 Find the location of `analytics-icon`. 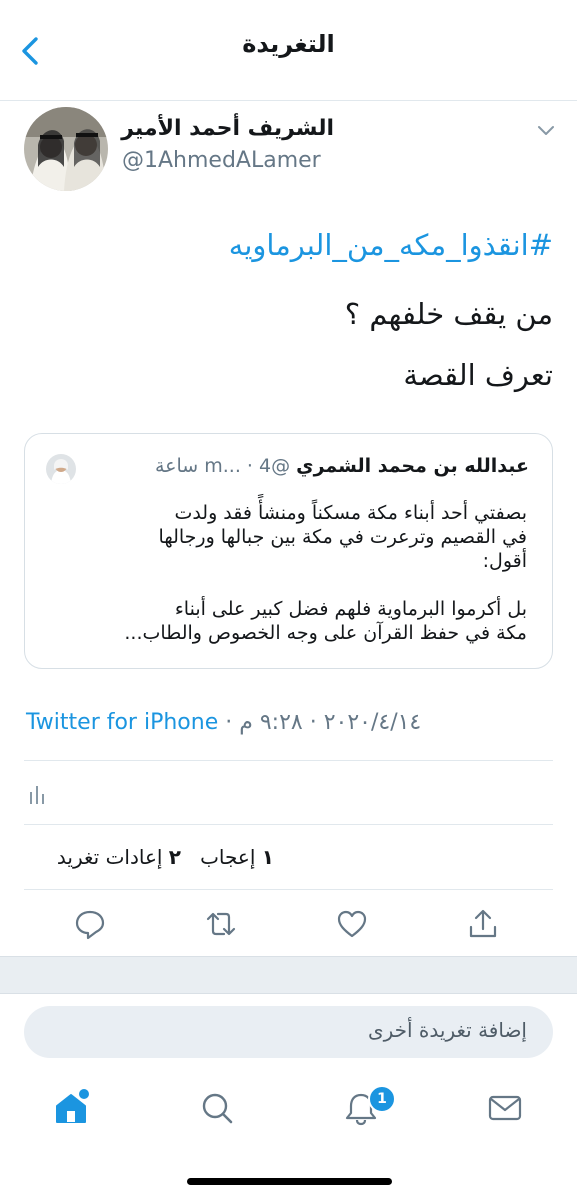

analytics-icon is located at coordinates (38, 794).